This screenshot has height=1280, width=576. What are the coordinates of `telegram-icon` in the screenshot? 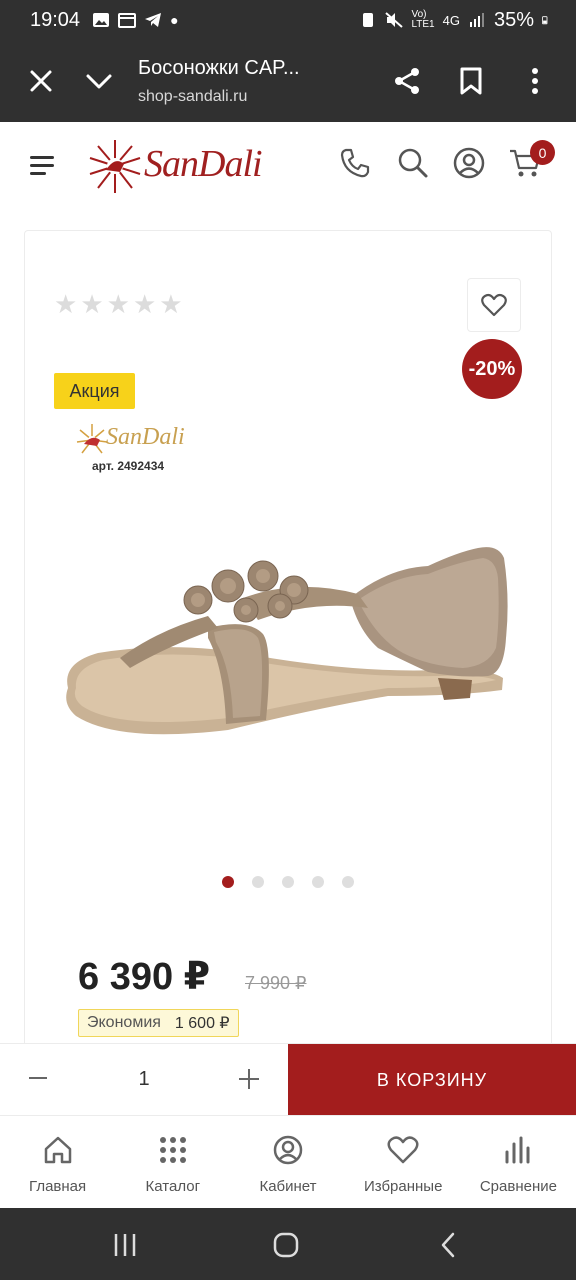 It's located at (153, 20).